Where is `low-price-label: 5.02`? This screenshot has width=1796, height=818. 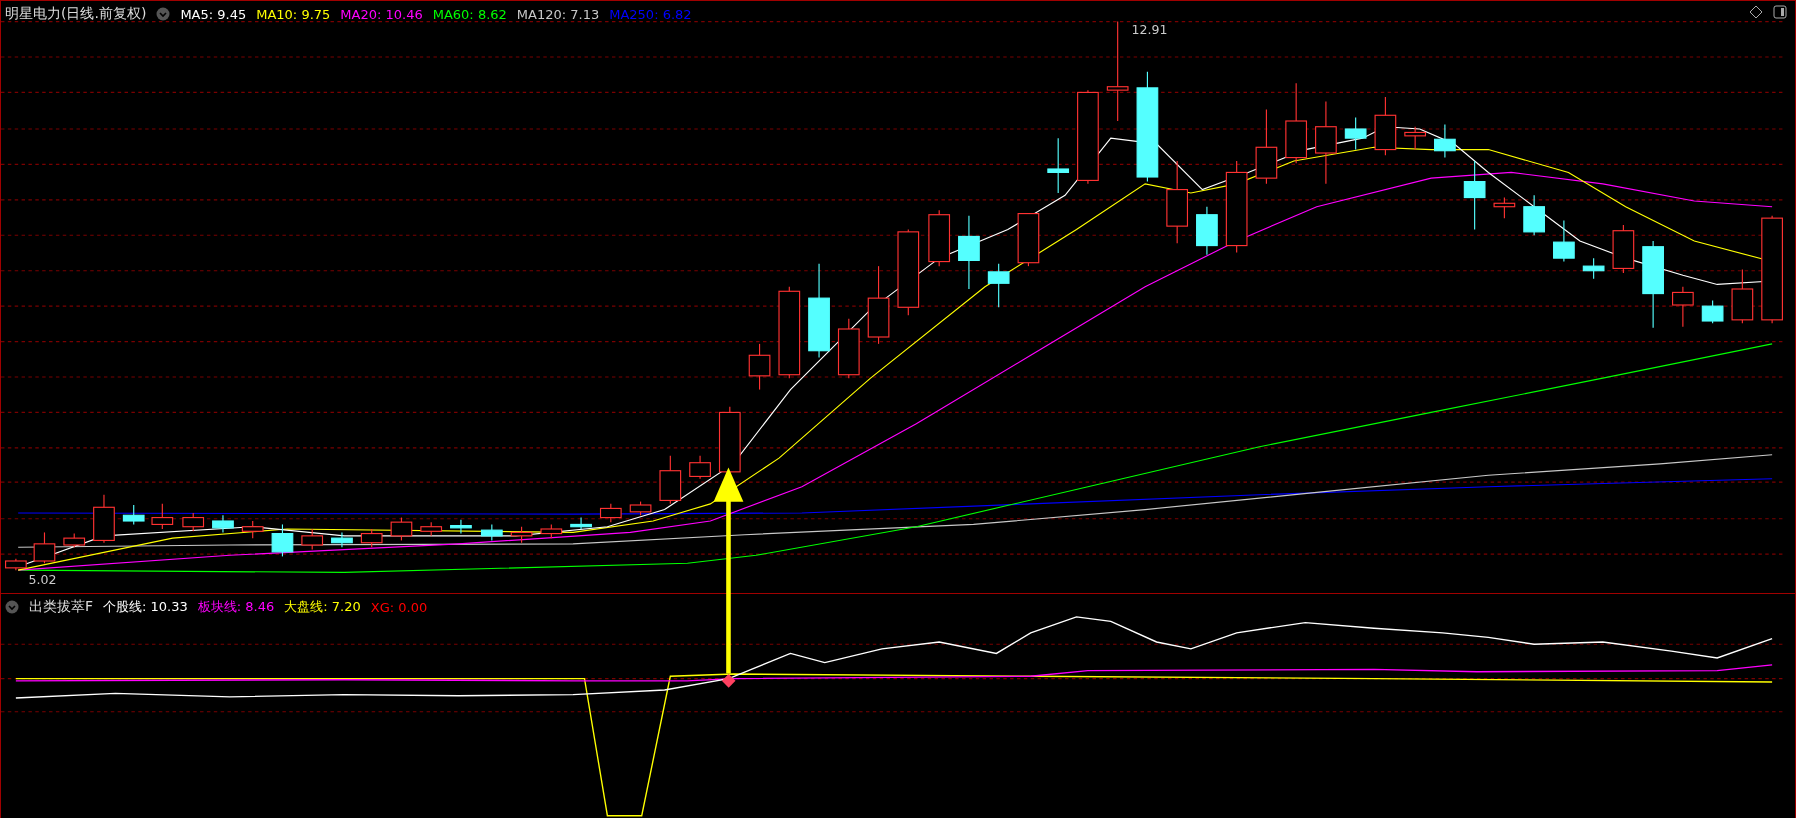
low-price-label: 5.02 is located at coordinates (42, 579).